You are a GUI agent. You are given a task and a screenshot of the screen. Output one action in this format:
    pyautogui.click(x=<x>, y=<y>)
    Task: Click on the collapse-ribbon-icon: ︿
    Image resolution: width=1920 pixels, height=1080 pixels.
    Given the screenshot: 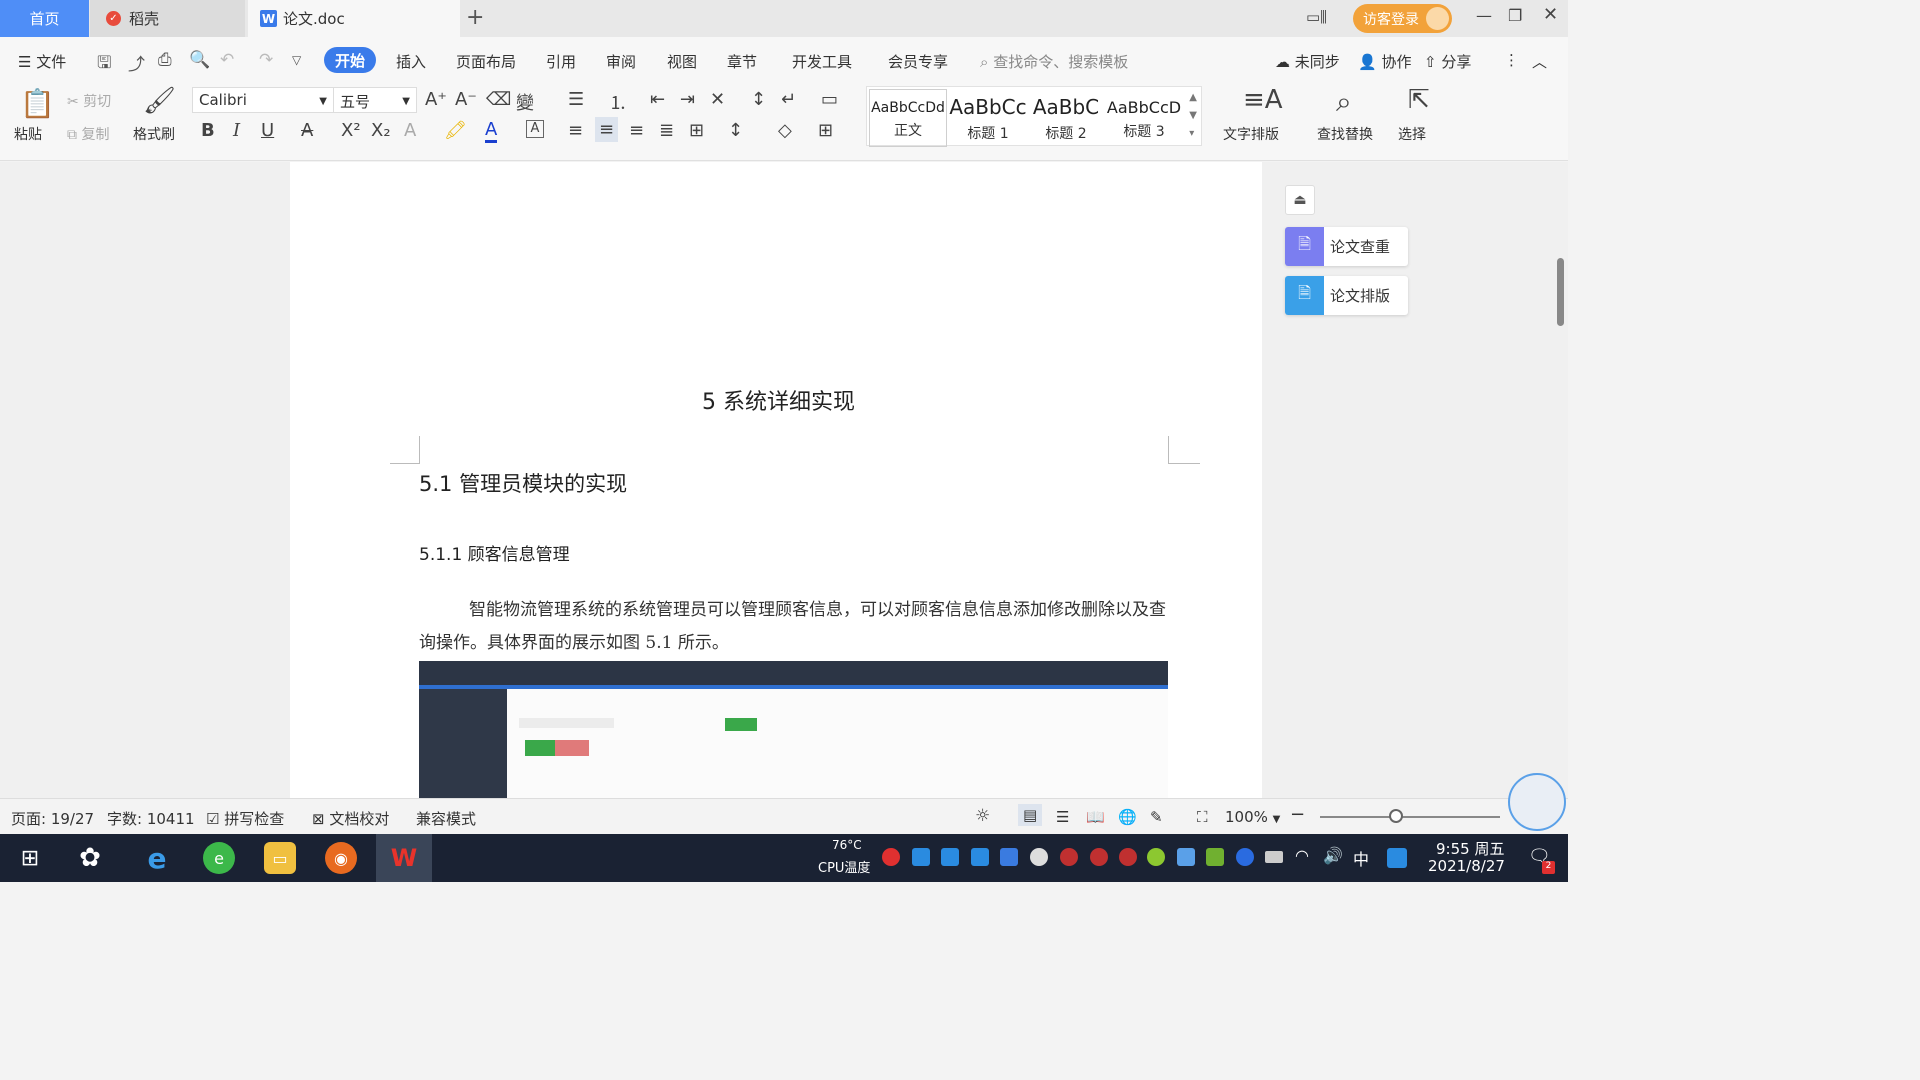 What is the action you would take?
    pyautogui.click(x=1539, y=61)
    